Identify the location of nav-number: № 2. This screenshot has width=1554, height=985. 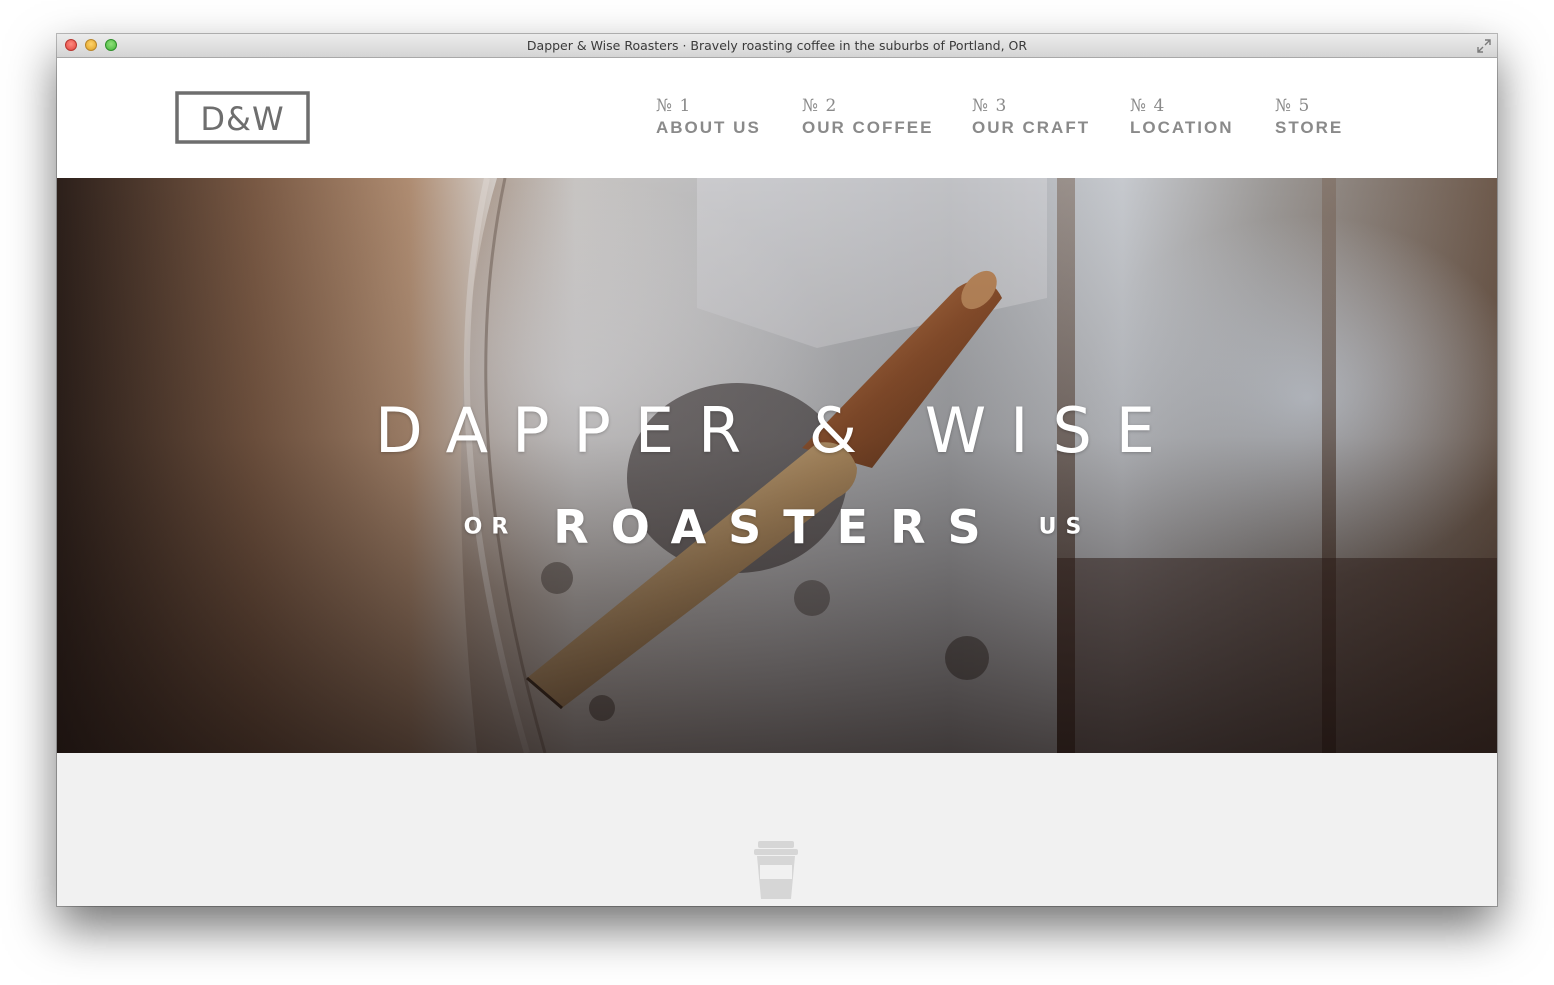
(820, 106).